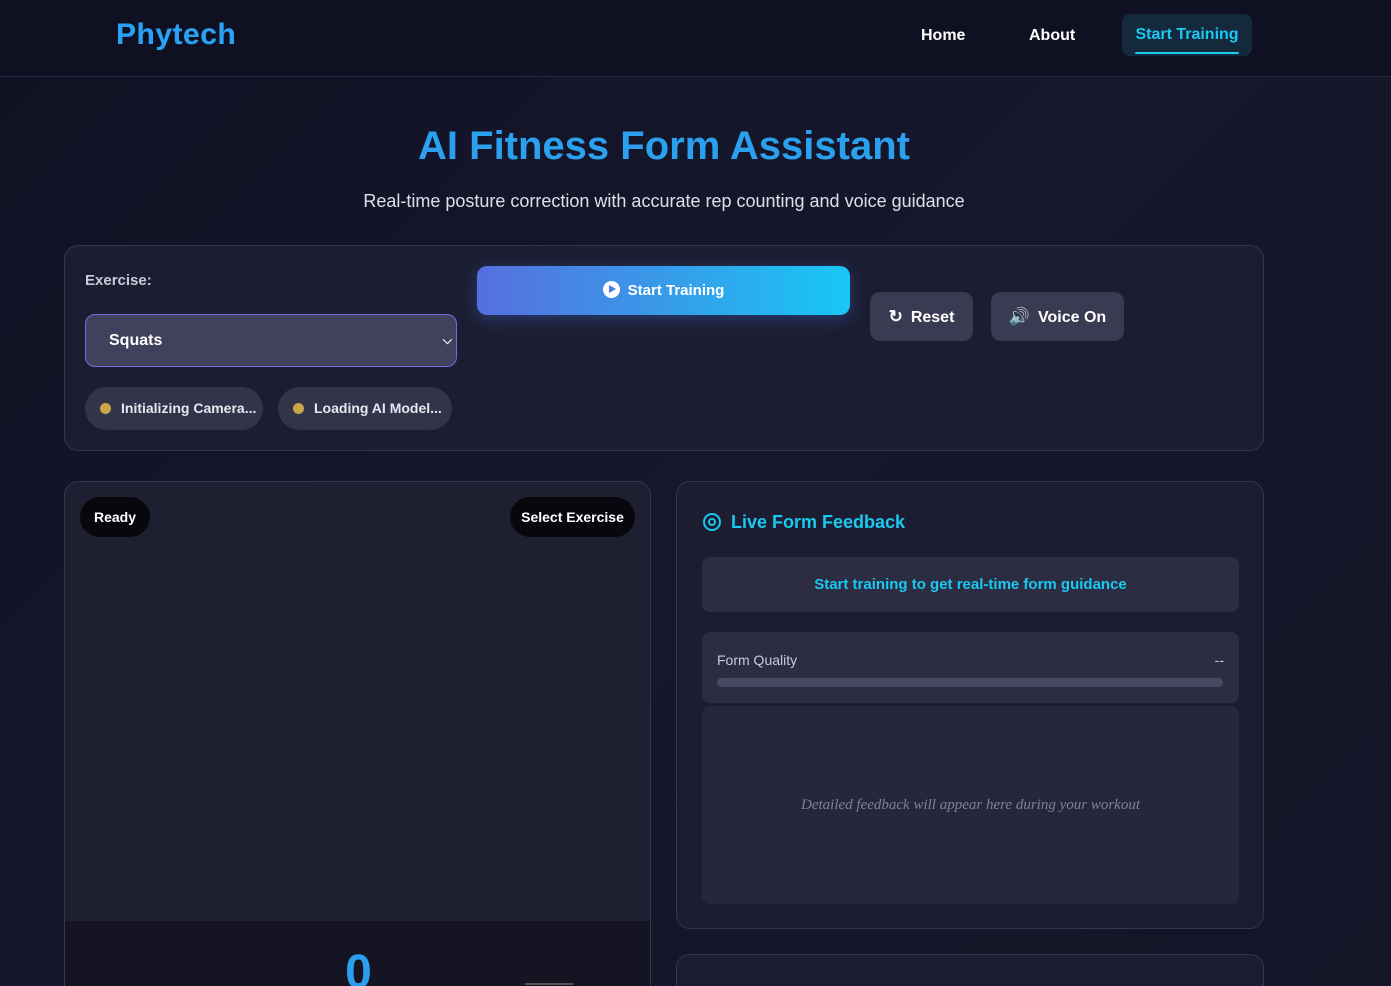  I want to click on exercise-badge: Select Exercise, so click(572, 517).